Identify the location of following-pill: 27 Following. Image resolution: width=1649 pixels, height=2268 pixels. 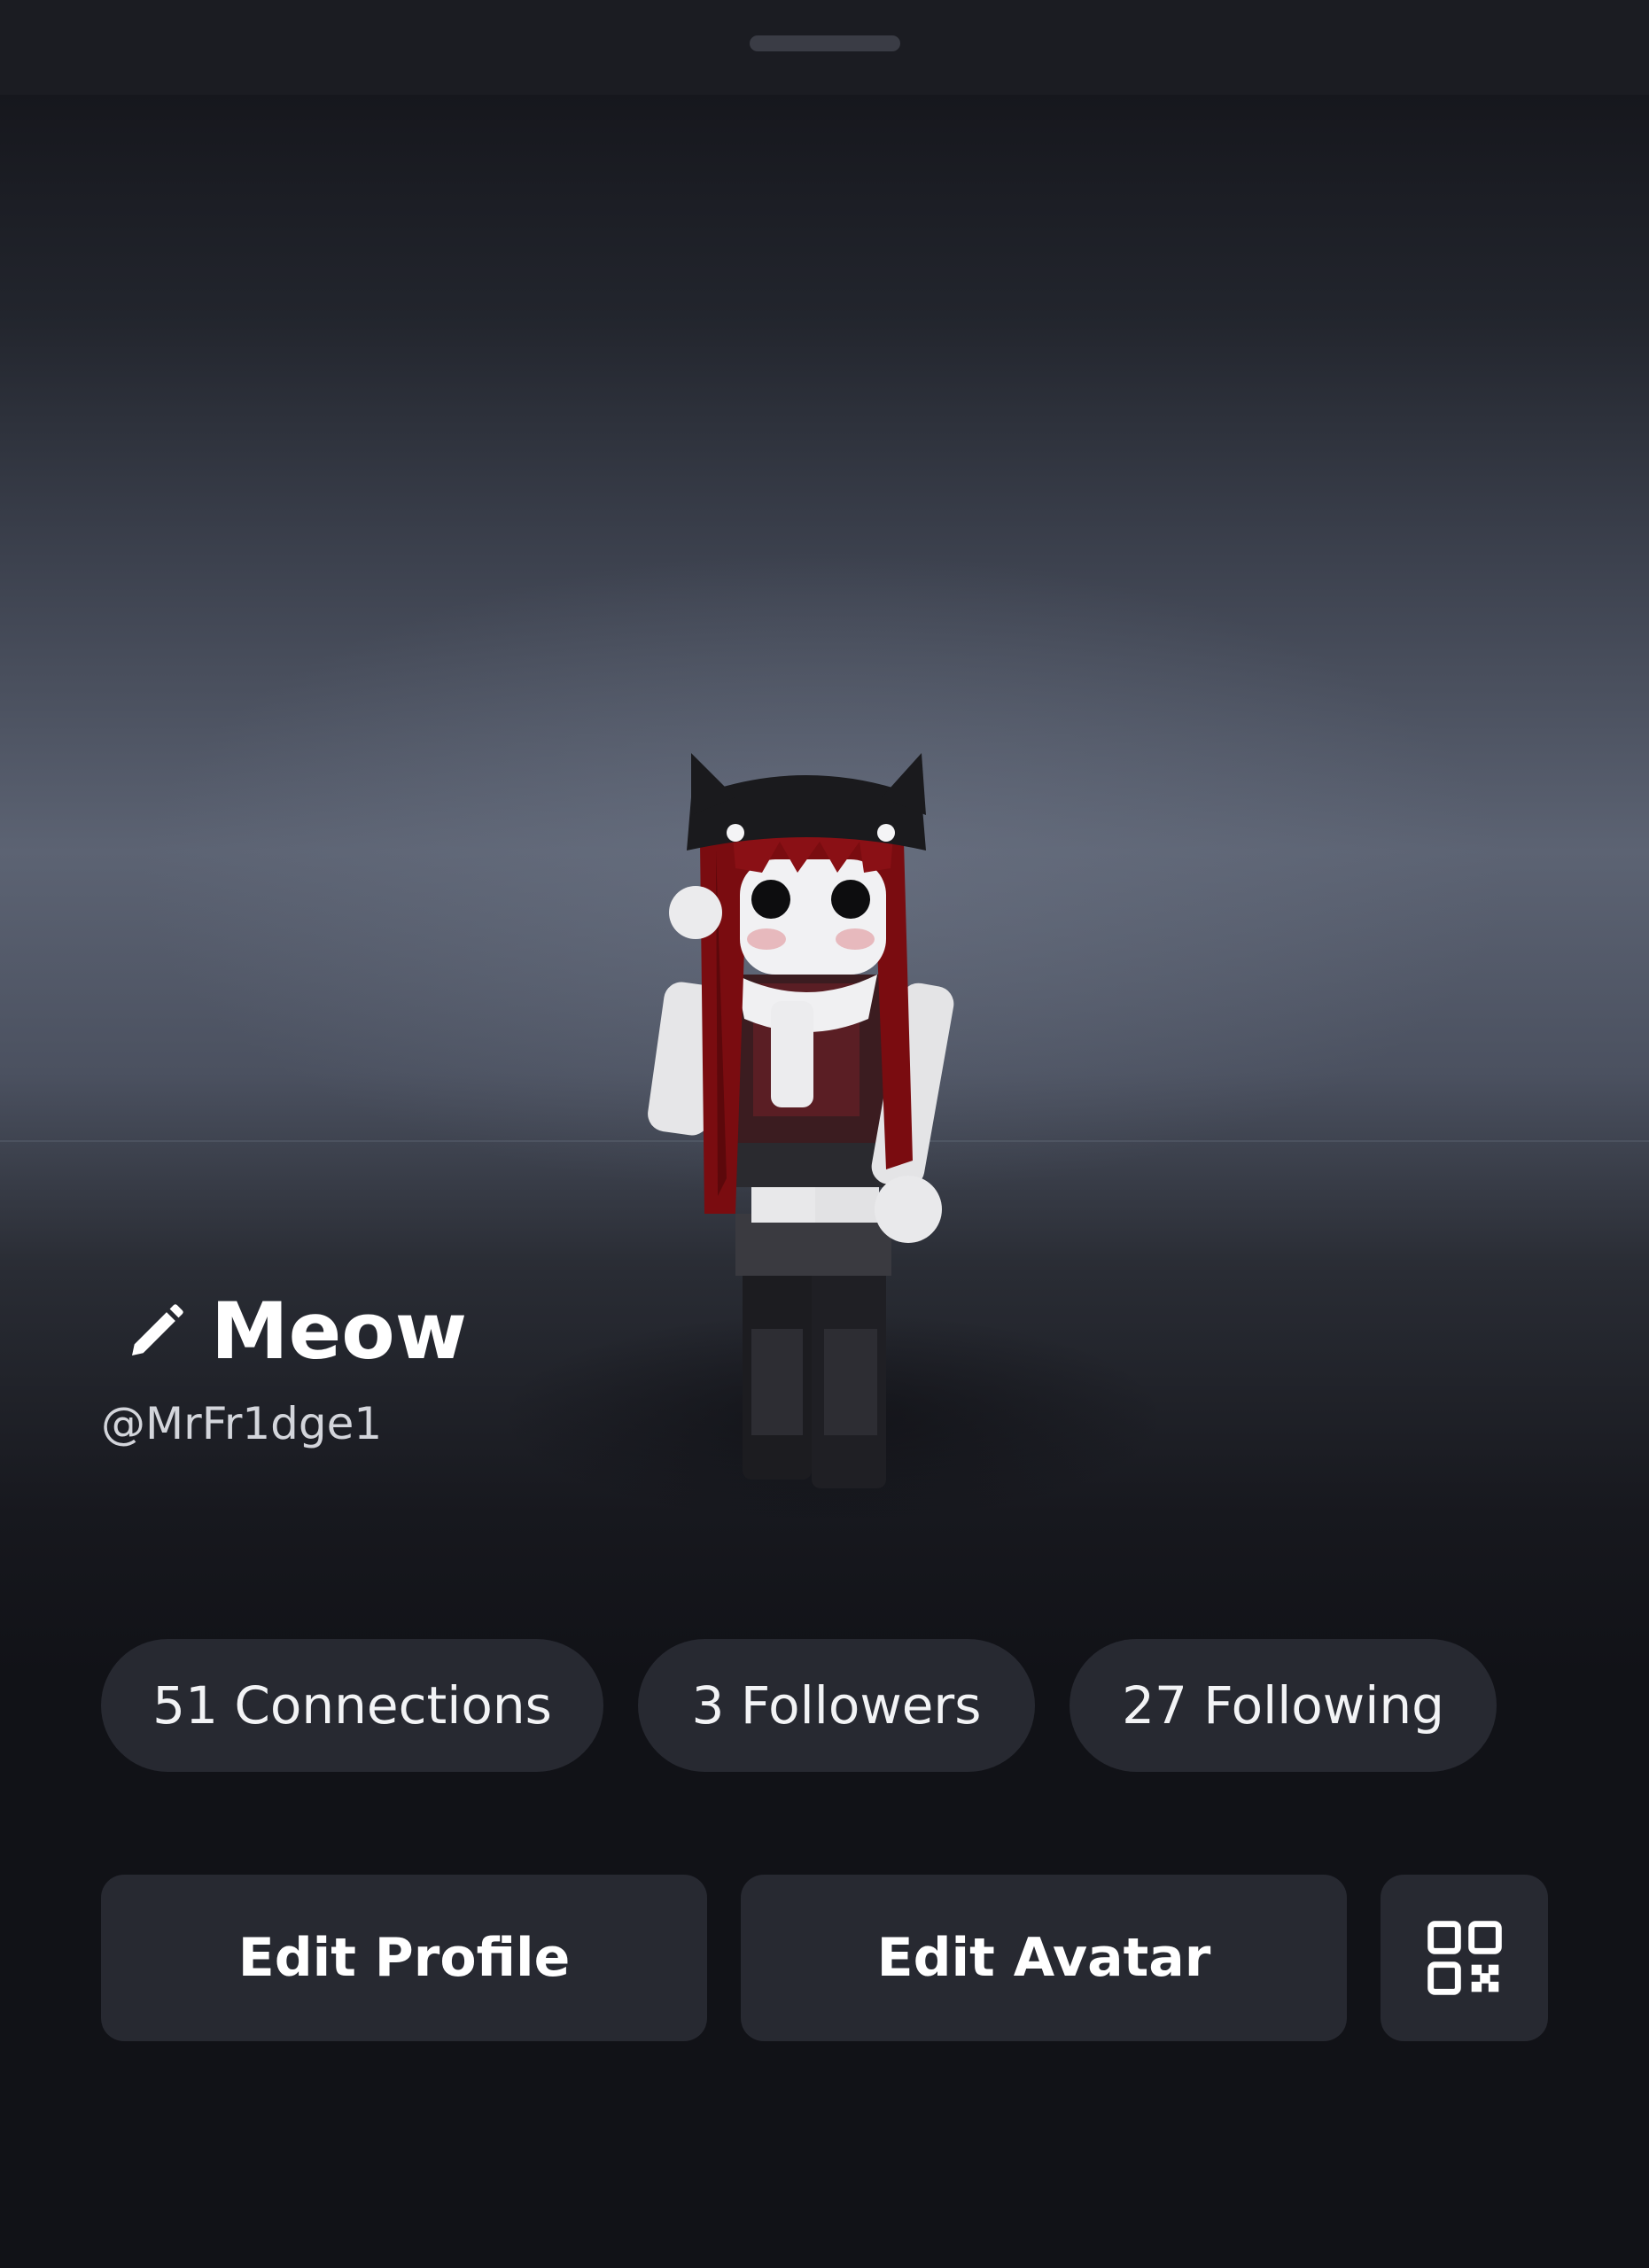
(1283, 1705).